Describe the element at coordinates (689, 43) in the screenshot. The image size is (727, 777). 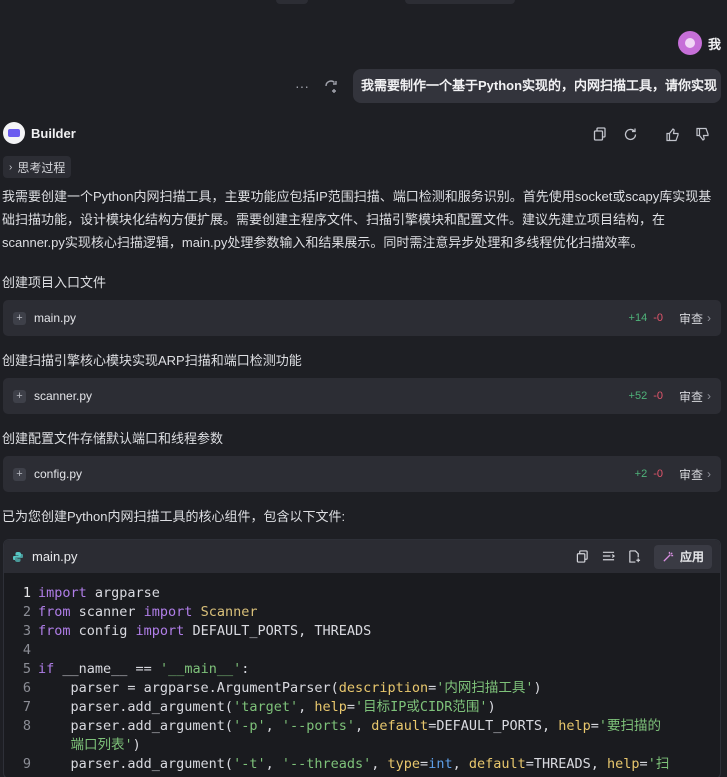
I see `avatar` at that location.